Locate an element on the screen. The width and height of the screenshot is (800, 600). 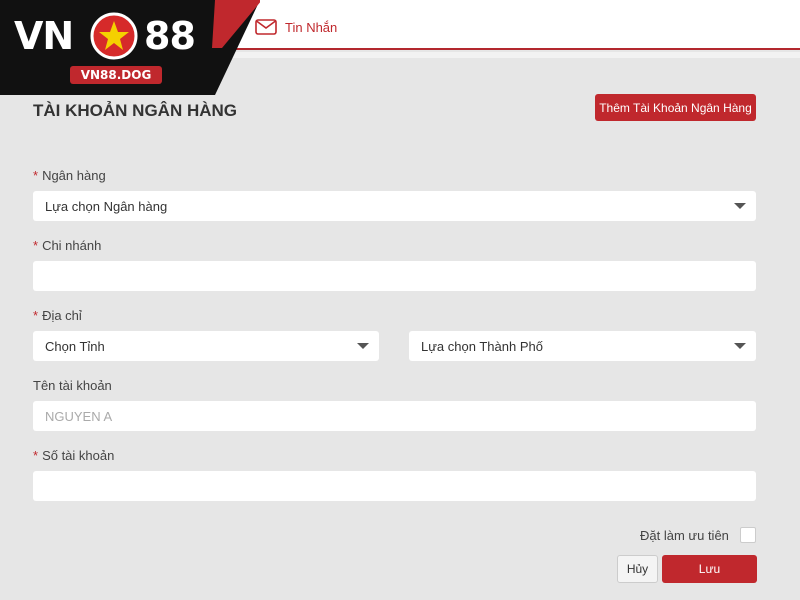
star-icon is located at coordinates (114, 36).